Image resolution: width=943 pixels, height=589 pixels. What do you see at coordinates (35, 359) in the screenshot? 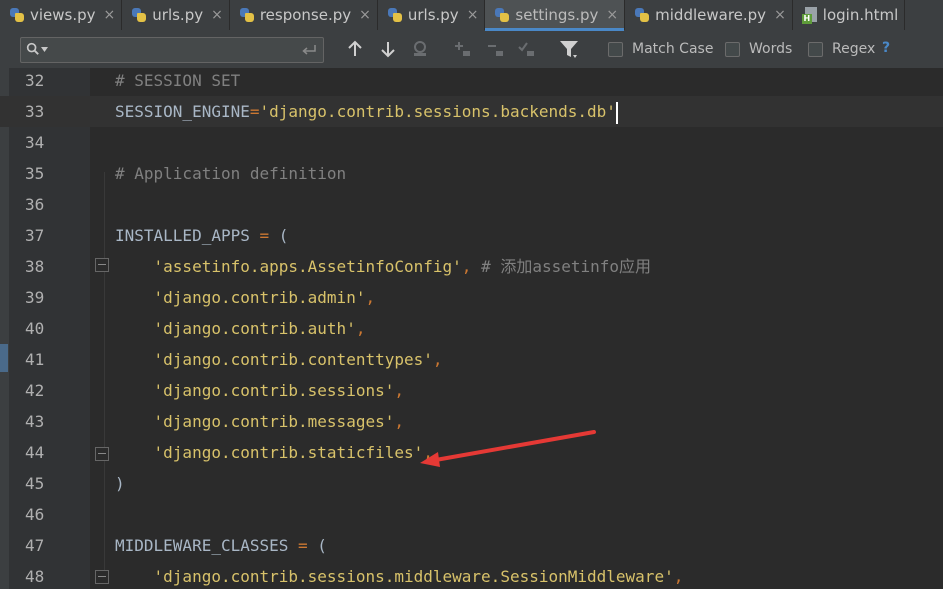
I see `line-number: 41` at bounding box center [35, 359].